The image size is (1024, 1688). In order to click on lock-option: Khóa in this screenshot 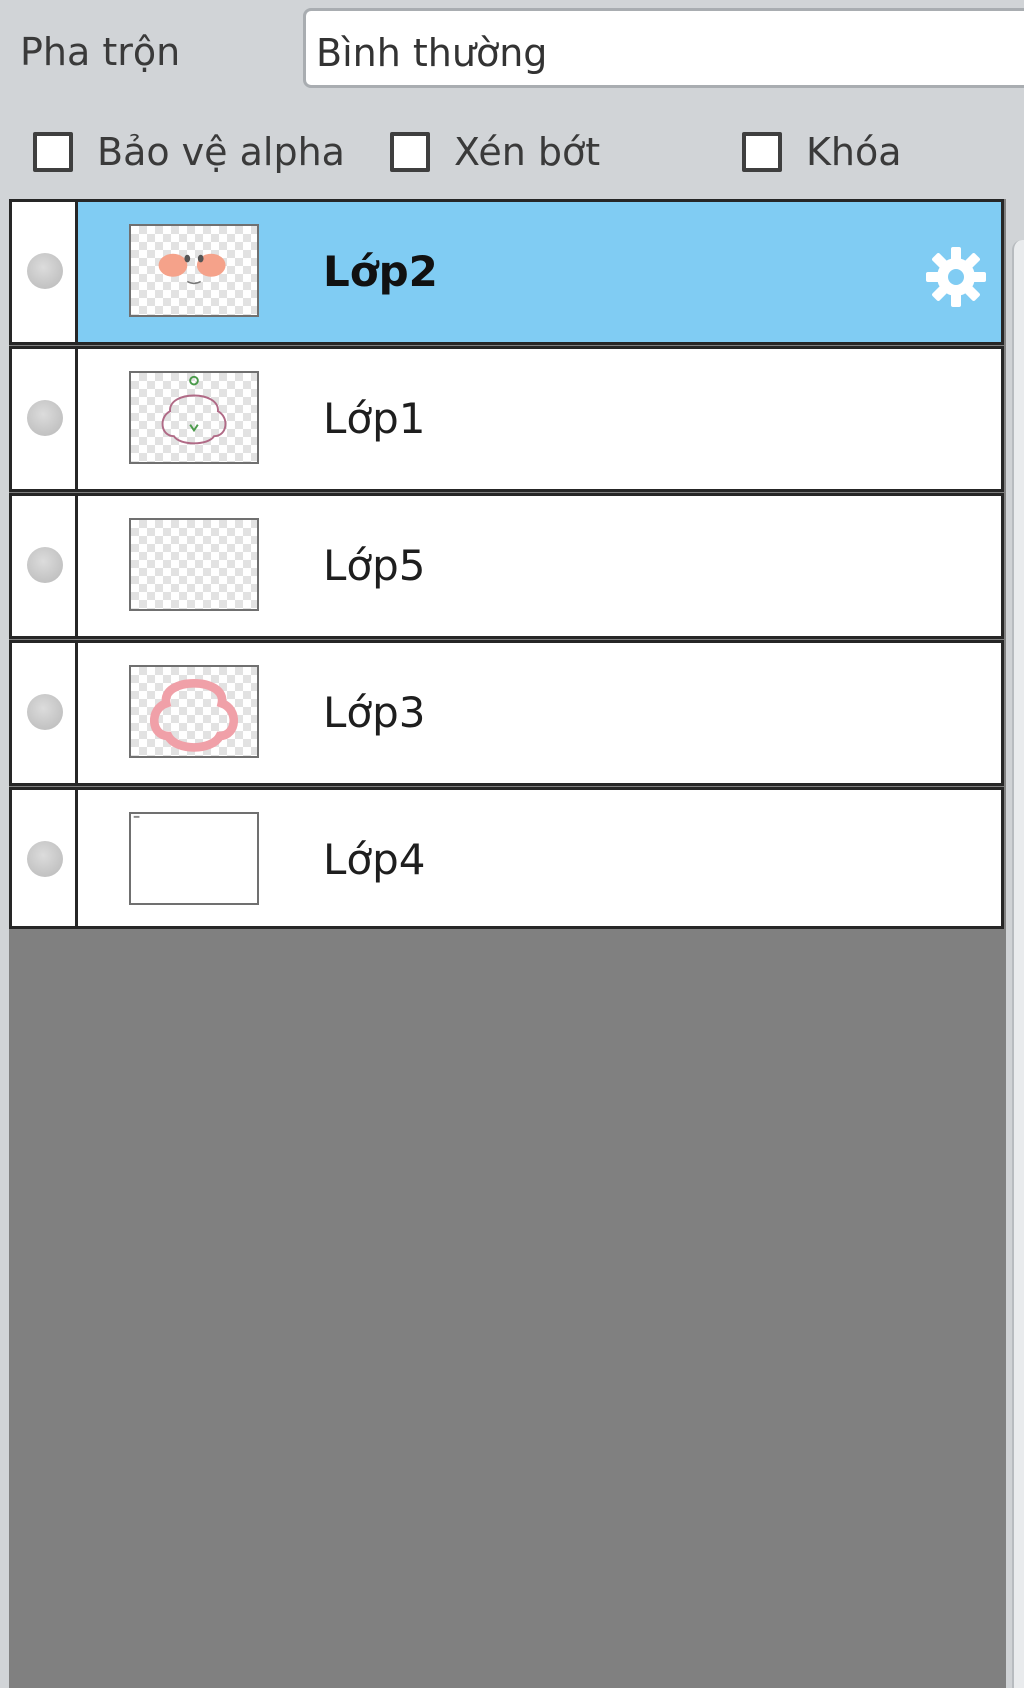, I will do `click(822, 152)`.